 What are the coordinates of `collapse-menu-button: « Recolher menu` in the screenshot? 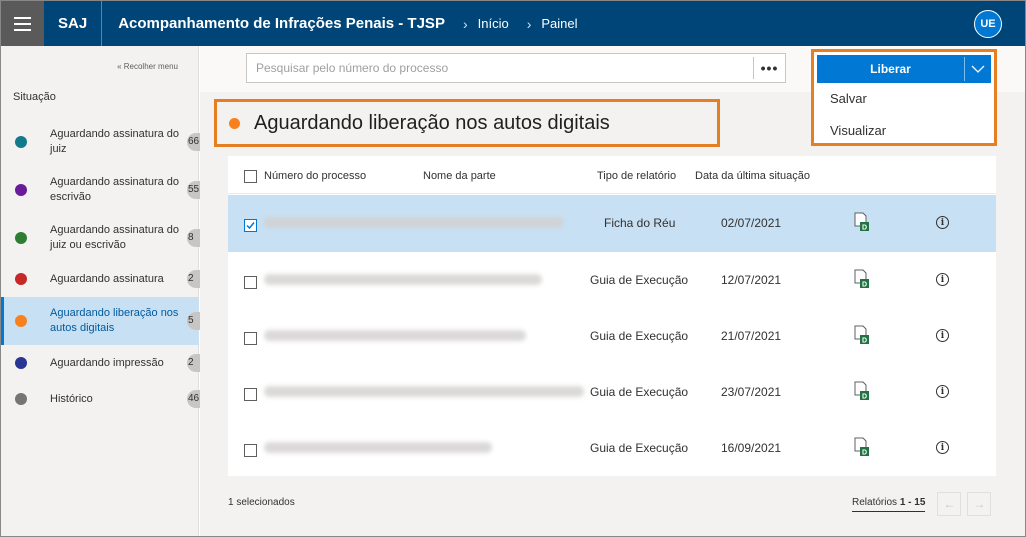 It's located at (147, 66).